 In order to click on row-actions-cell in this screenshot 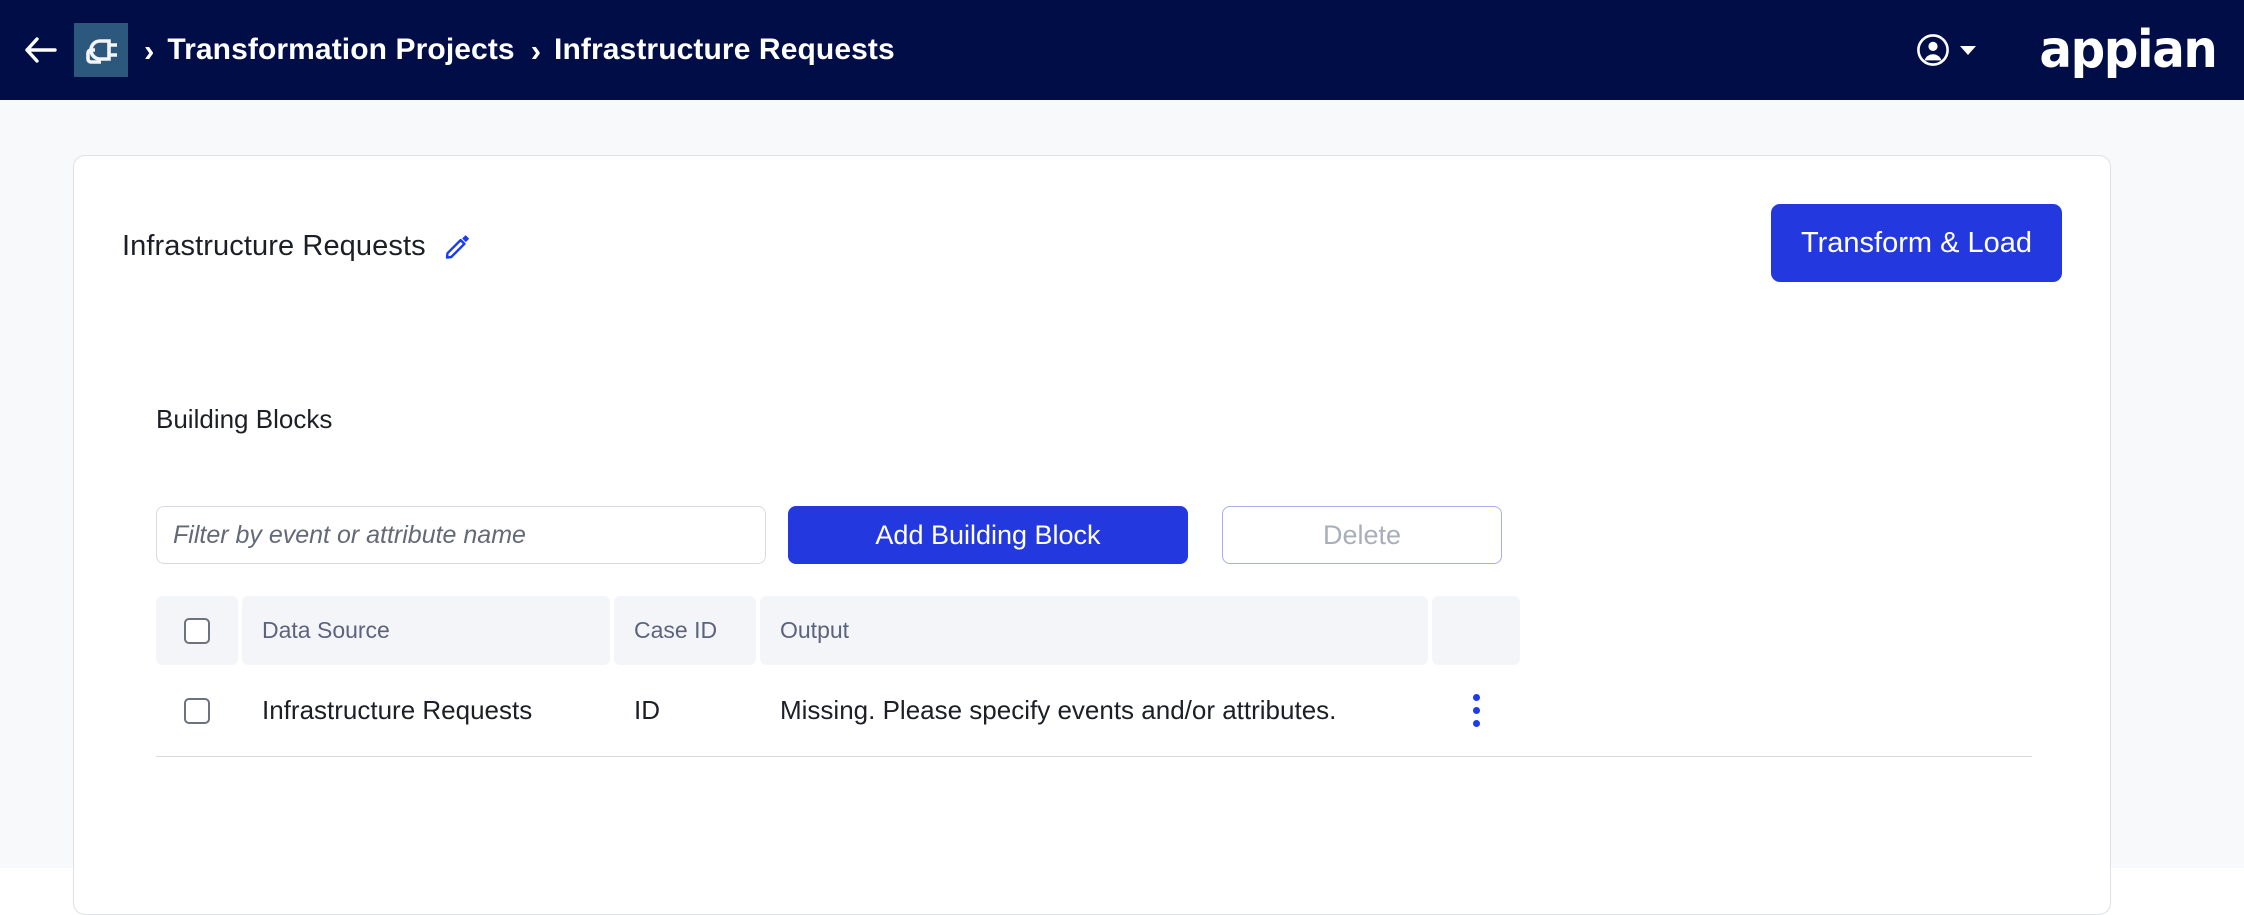, I will do `click(1476, 710)`.